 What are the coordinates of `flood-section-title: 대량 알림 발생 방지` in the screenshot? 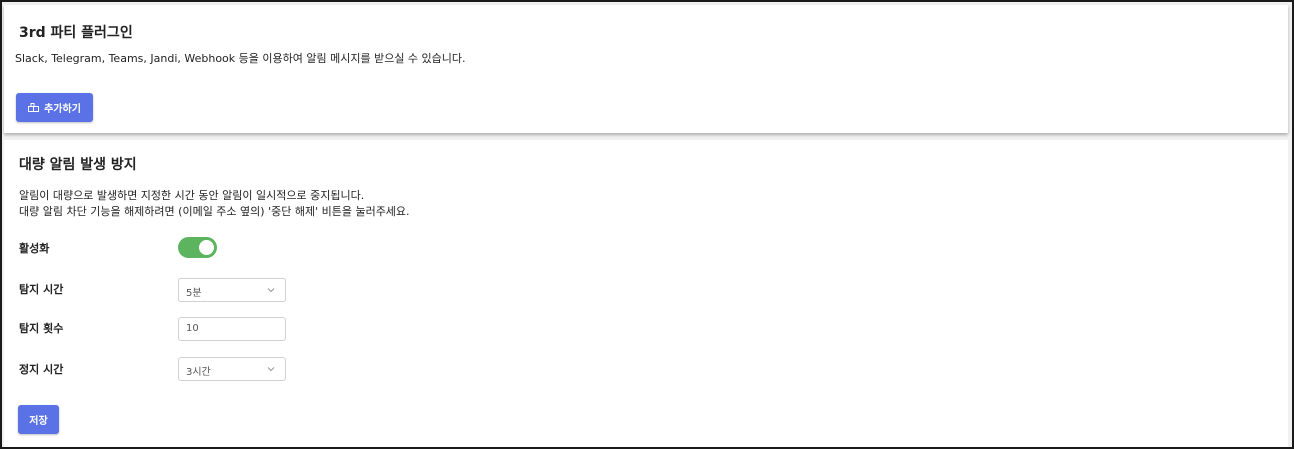 It's located at (78, 165).